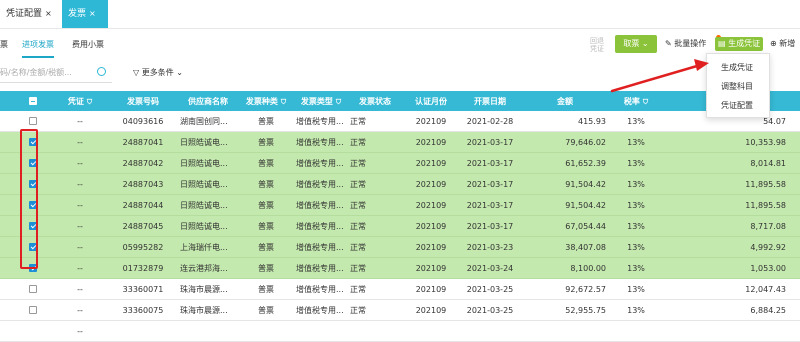 Image resolution: width=800 pixels, height=342 pixels. Describe the element at coordinates (266, 331) in the screenshot. I see `cell-kind` at that location.